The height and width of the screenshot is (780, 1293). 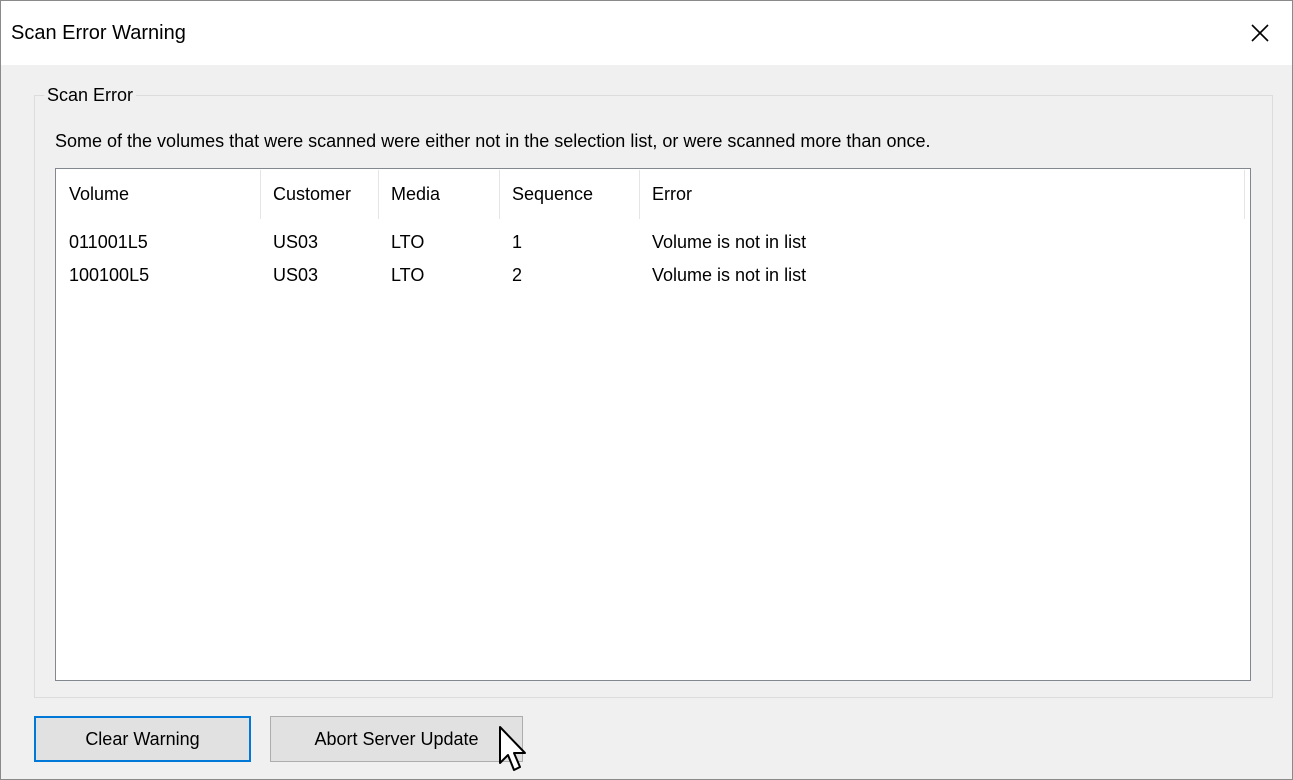 What do you see at coordinates (512, 748) in the screenshot?
I see `mouse-pointer-icon` at bounding box center [512, 748].